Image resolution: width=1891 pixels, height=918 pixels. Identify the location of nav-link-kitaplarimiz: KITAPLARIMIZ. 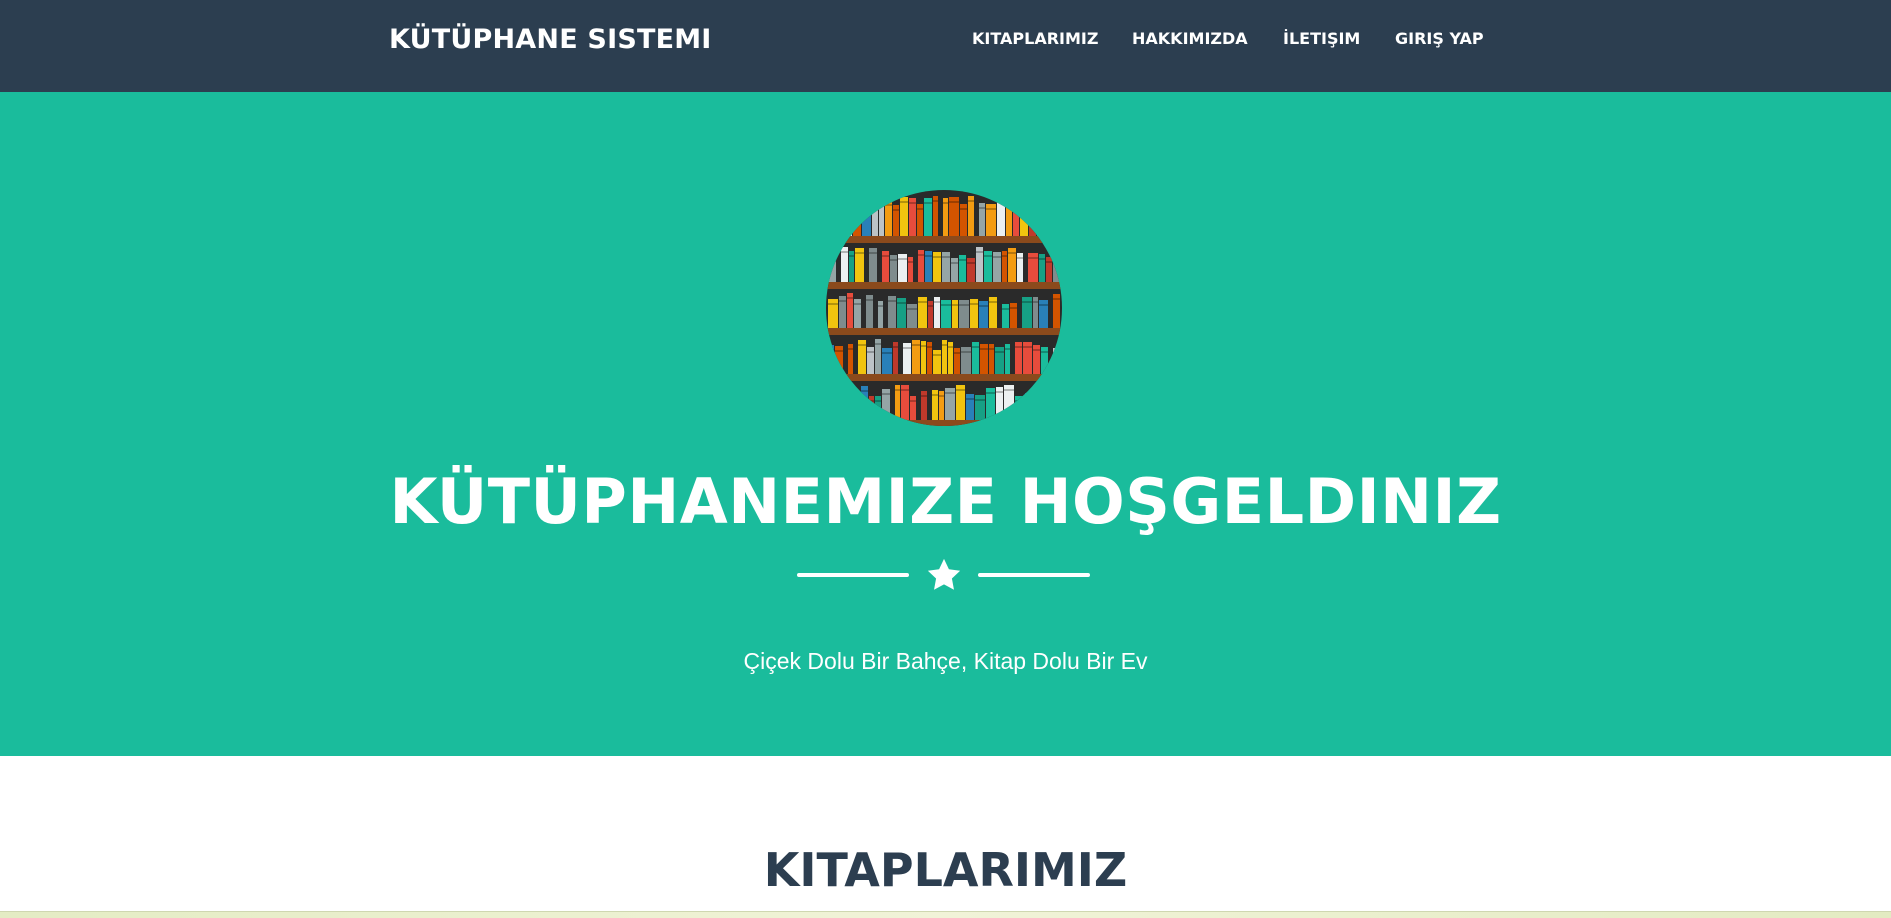
(1035, 39).